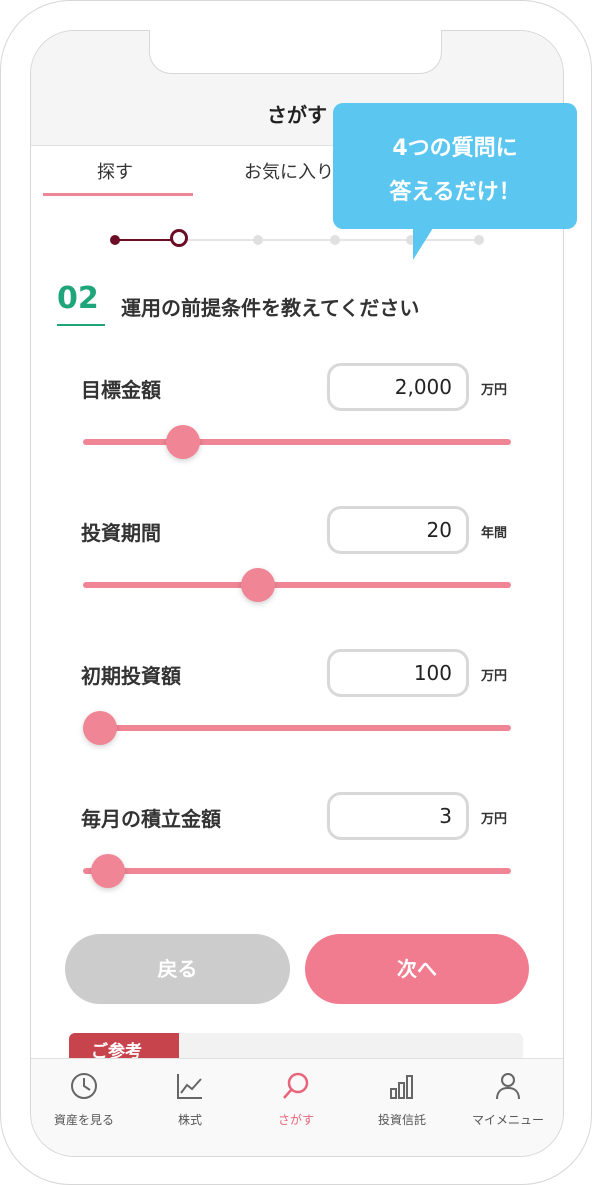  What do you see at coordinates (295, 52) in the screenshot?
I see `device-notch` at bounding box center [295, 52].